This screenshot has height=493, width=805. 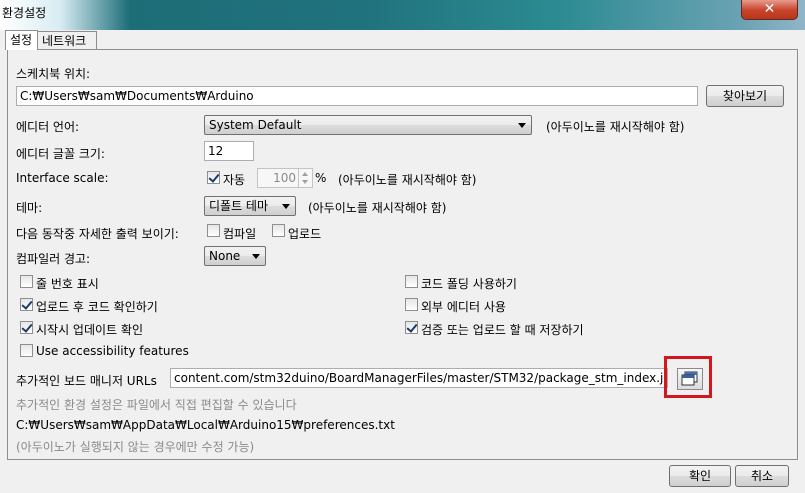 What do you see at coordinates (97, 307) in the screenshot?
I see `verify-after-upload-label: 업로드 후 코드 확인하기` at bounding box center [97, 307].